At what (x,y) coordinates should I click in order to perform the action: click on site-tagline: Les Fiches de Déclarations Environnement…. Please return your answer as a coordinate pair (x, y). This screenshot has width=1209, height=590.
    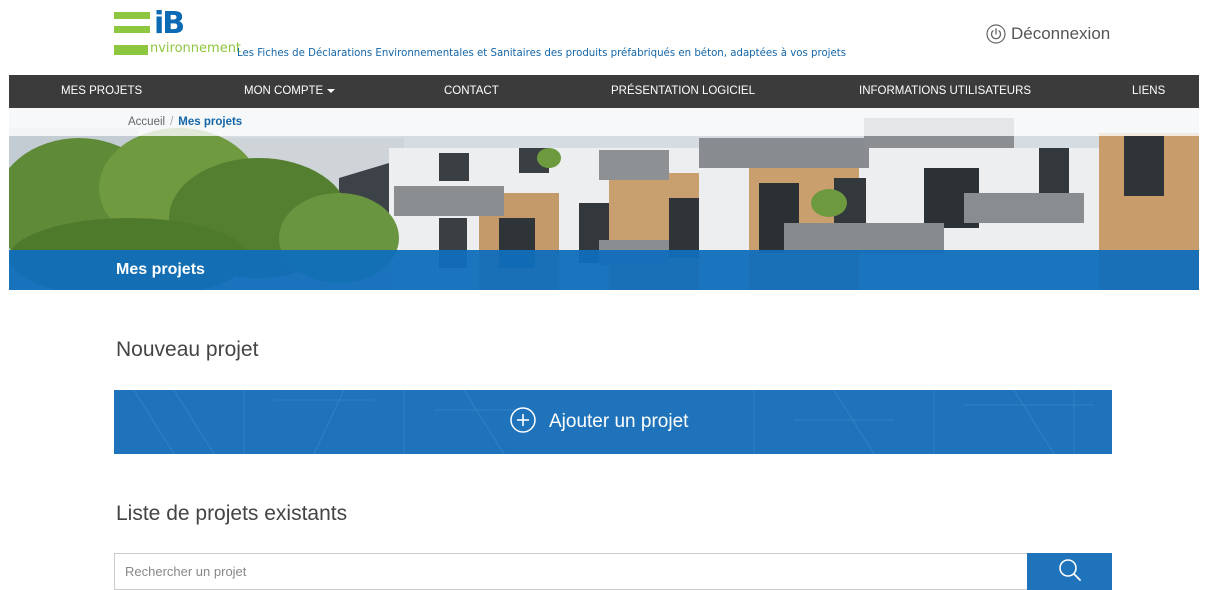
    Looking at the image, I should click on (542, 53).